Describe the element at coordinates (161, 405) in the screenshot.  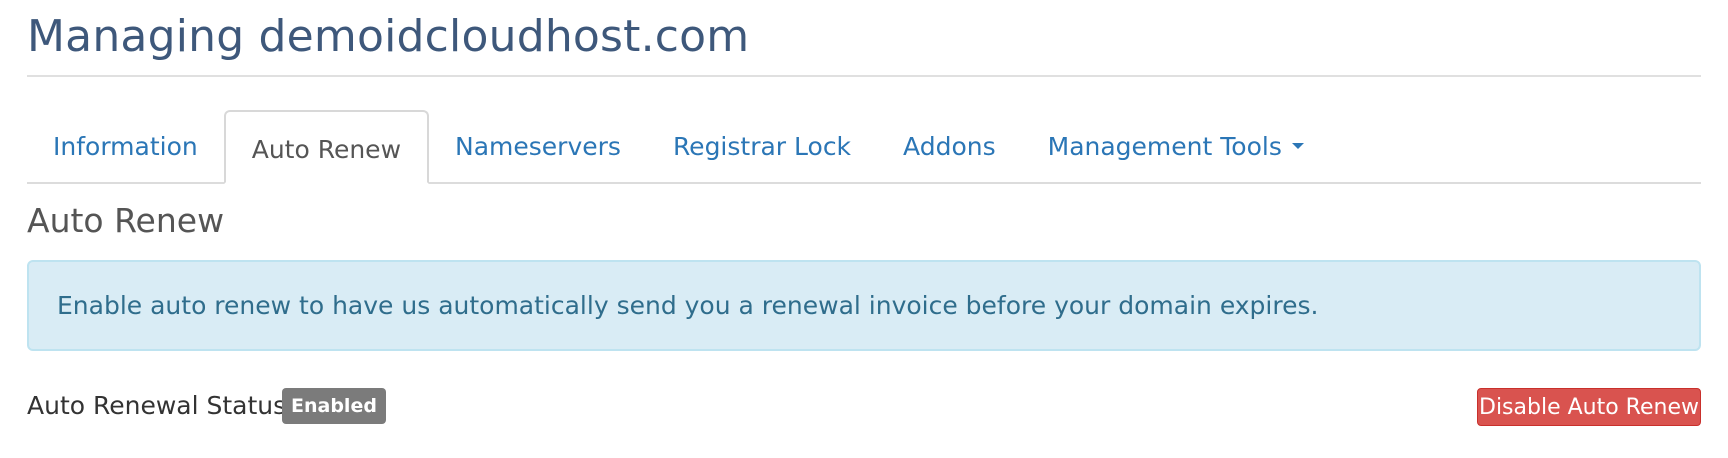
I see `auto-renewal-status-label: Auto Renewal Status:` at that location.